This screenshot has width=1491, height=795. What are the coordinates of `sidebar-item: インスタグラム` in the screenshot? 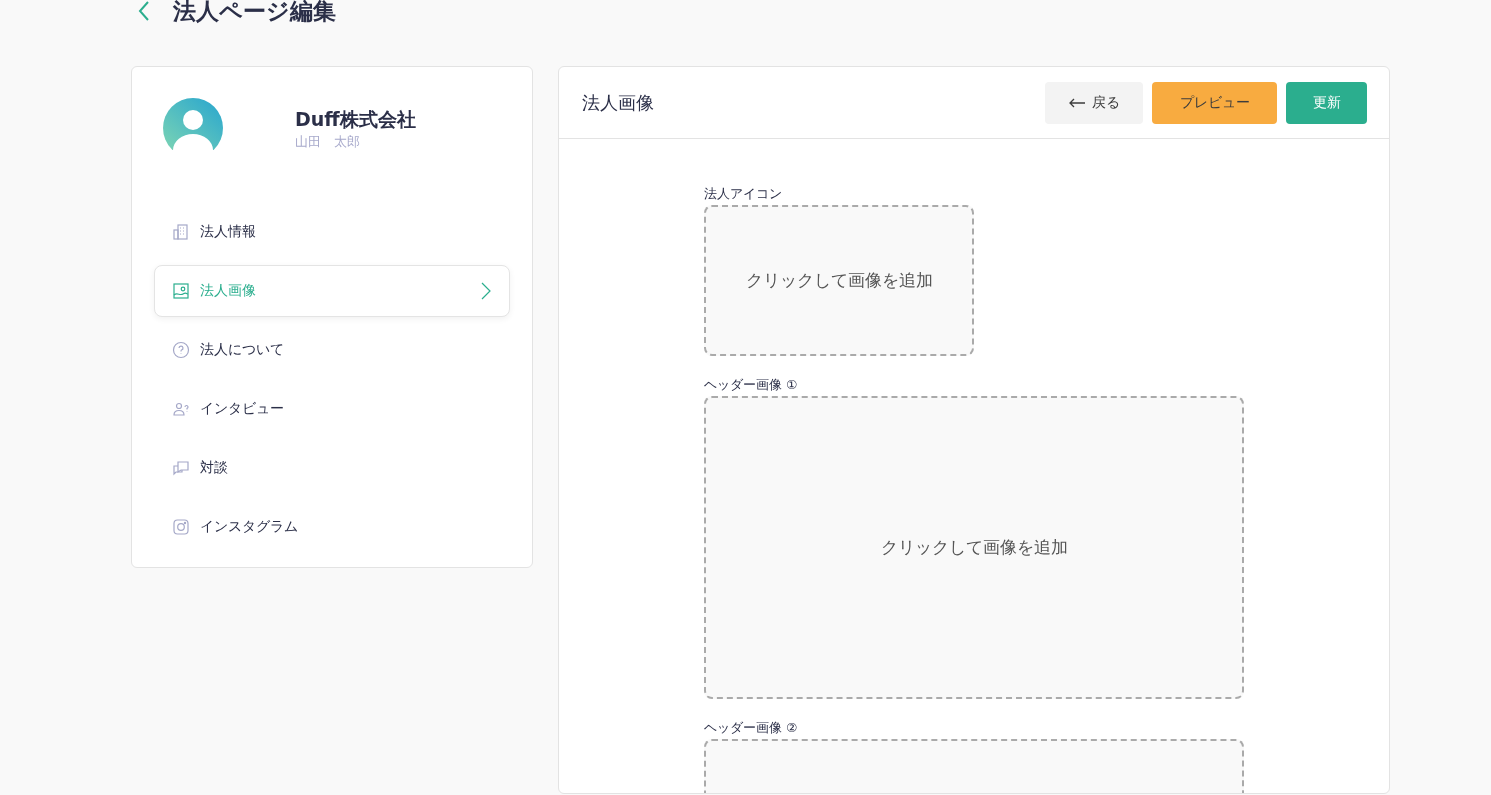 It's located at (332, 527).